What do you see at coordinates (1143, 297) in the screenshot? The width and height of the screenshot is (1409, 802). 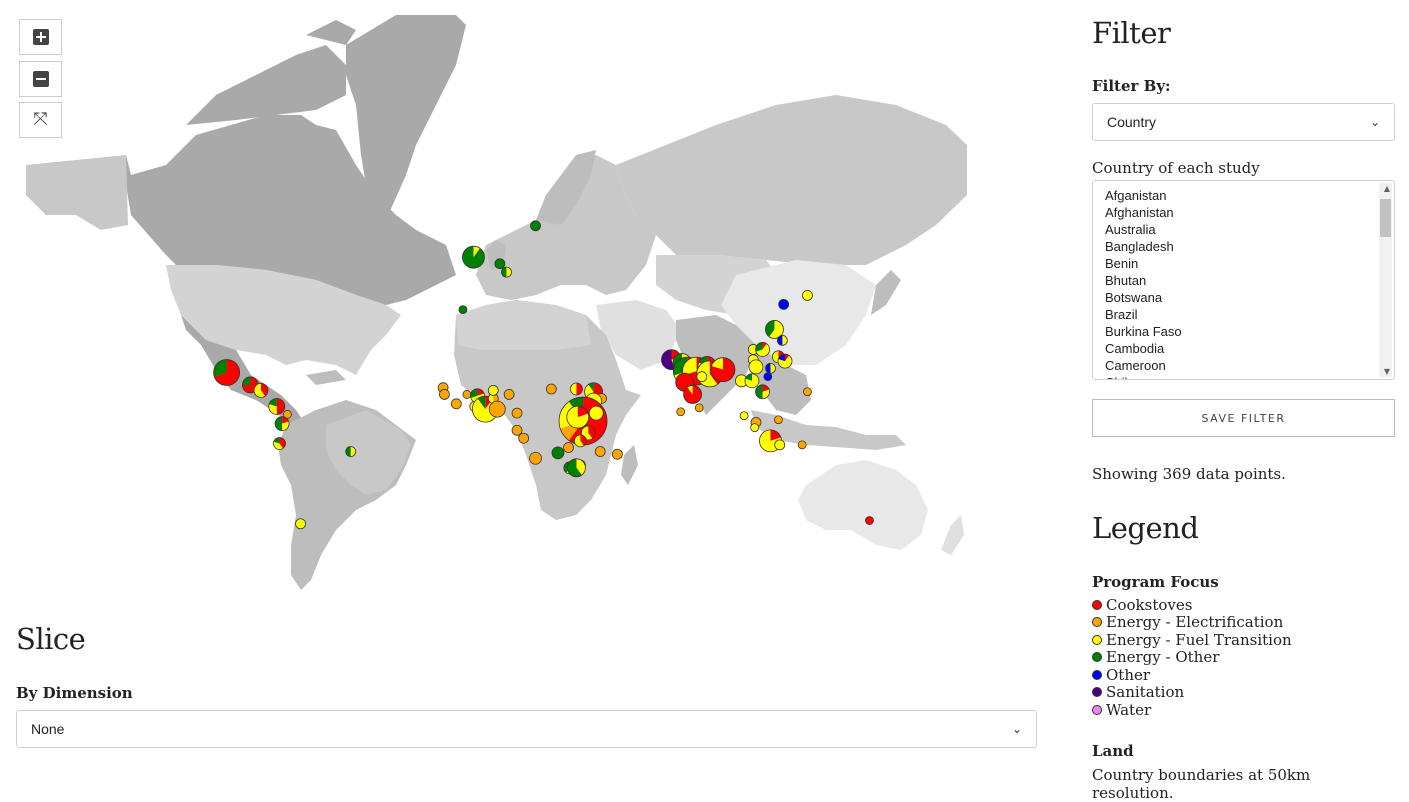 I see `country-option: Botswana` at bounding box center [1143, 297].